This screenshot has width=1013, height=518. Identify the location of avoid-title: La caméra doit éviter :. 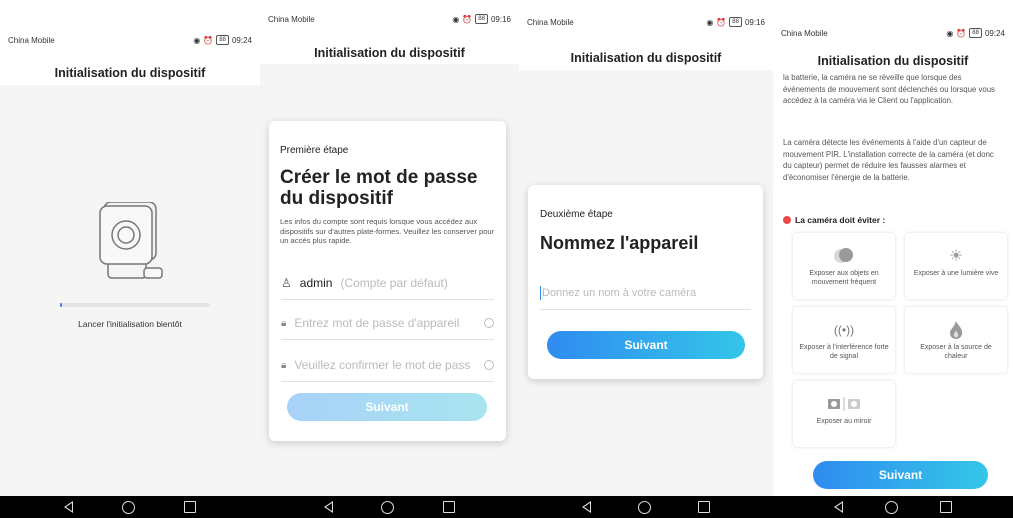
(840, 220).